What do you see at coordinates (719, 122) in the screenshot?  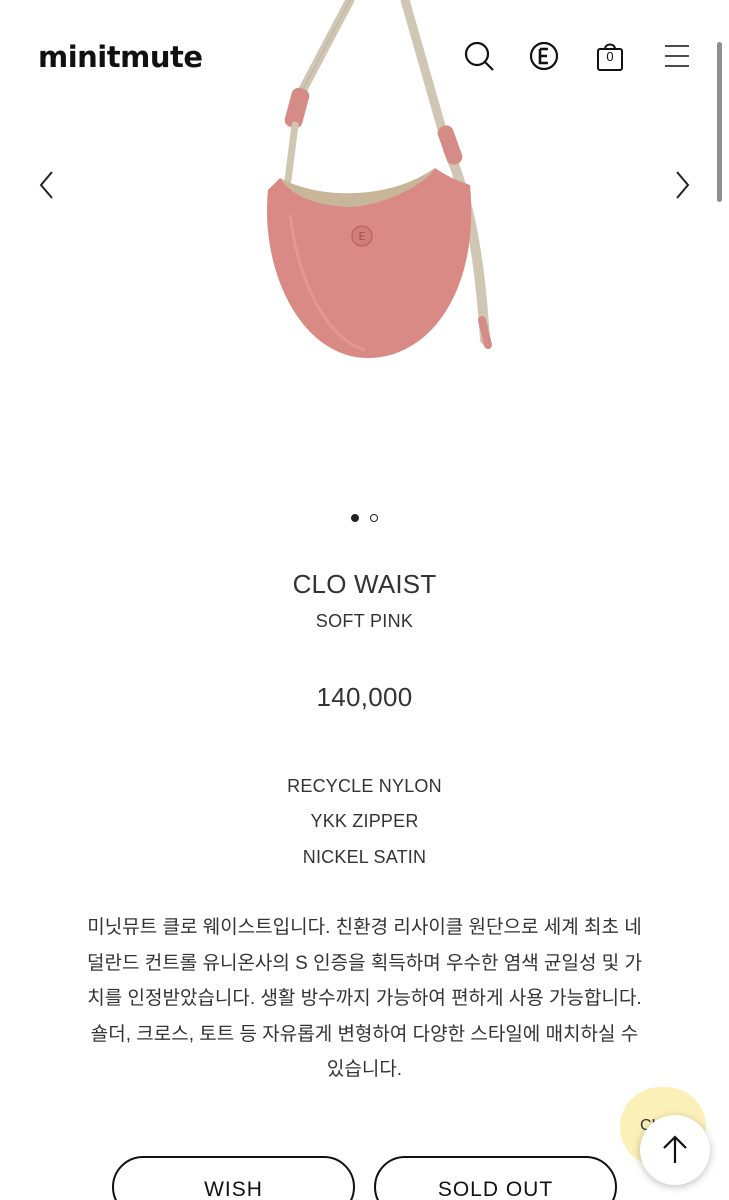 I see `page-scrollbar` at bounding box center [719, 122].